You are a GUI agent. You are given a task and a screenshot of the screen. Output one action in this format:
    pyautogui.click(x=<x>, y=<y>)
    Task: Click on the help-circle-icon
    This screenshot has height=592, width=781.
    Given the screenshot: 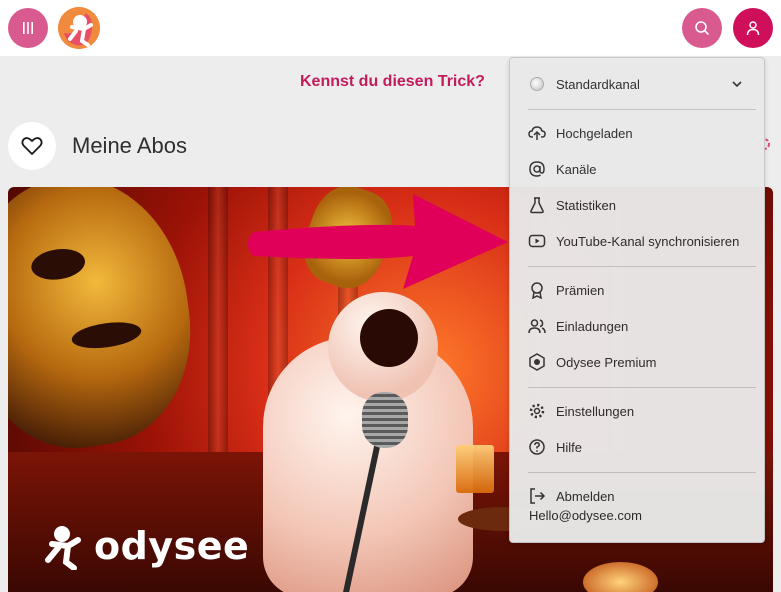 What is the action you would take?
    pyautogui.click(x=537, y=447)
    